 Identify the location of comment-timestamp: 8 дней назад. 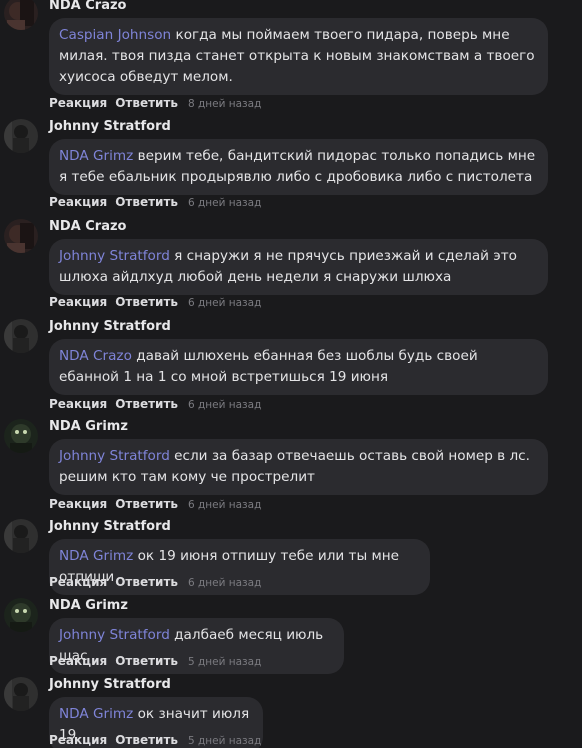
(224, 104).